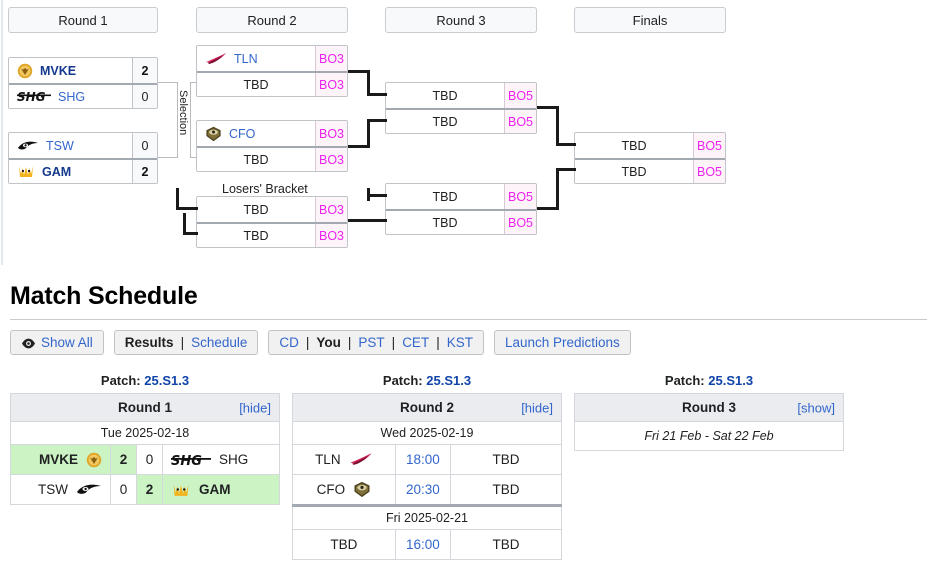  I want to click on results-schedule-toggle: Results | Schedule, so click(186, 342).